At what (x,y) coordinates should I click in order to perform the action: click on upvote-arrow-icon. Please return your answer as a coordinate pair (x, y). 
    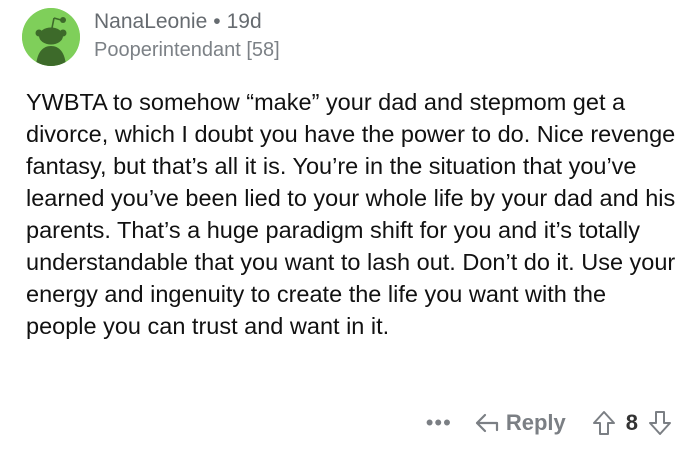
    Looking at the image, I should click on (604, 423).